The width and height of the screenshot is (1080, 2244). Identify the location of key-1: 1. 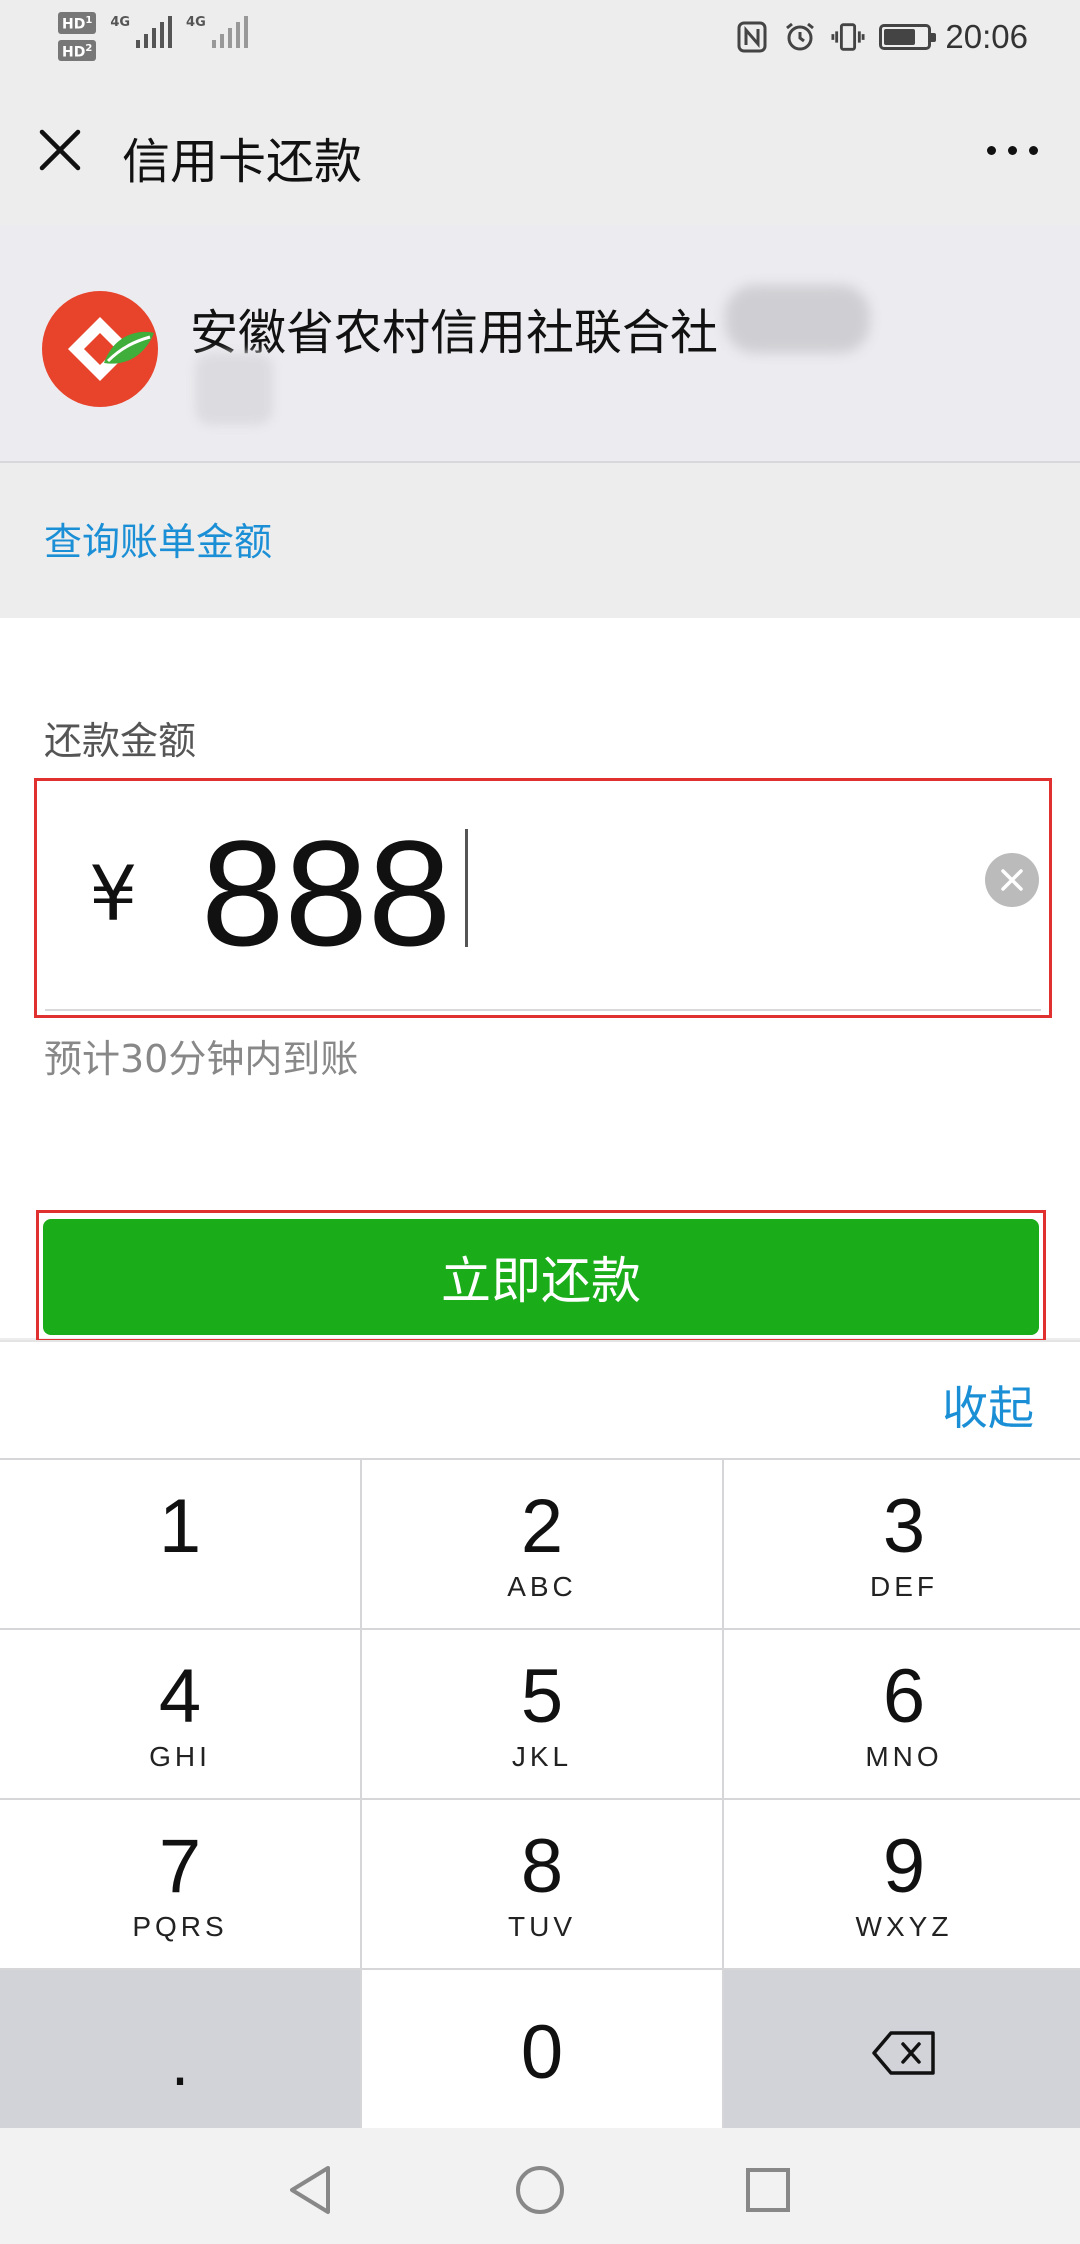
(180, 1544).